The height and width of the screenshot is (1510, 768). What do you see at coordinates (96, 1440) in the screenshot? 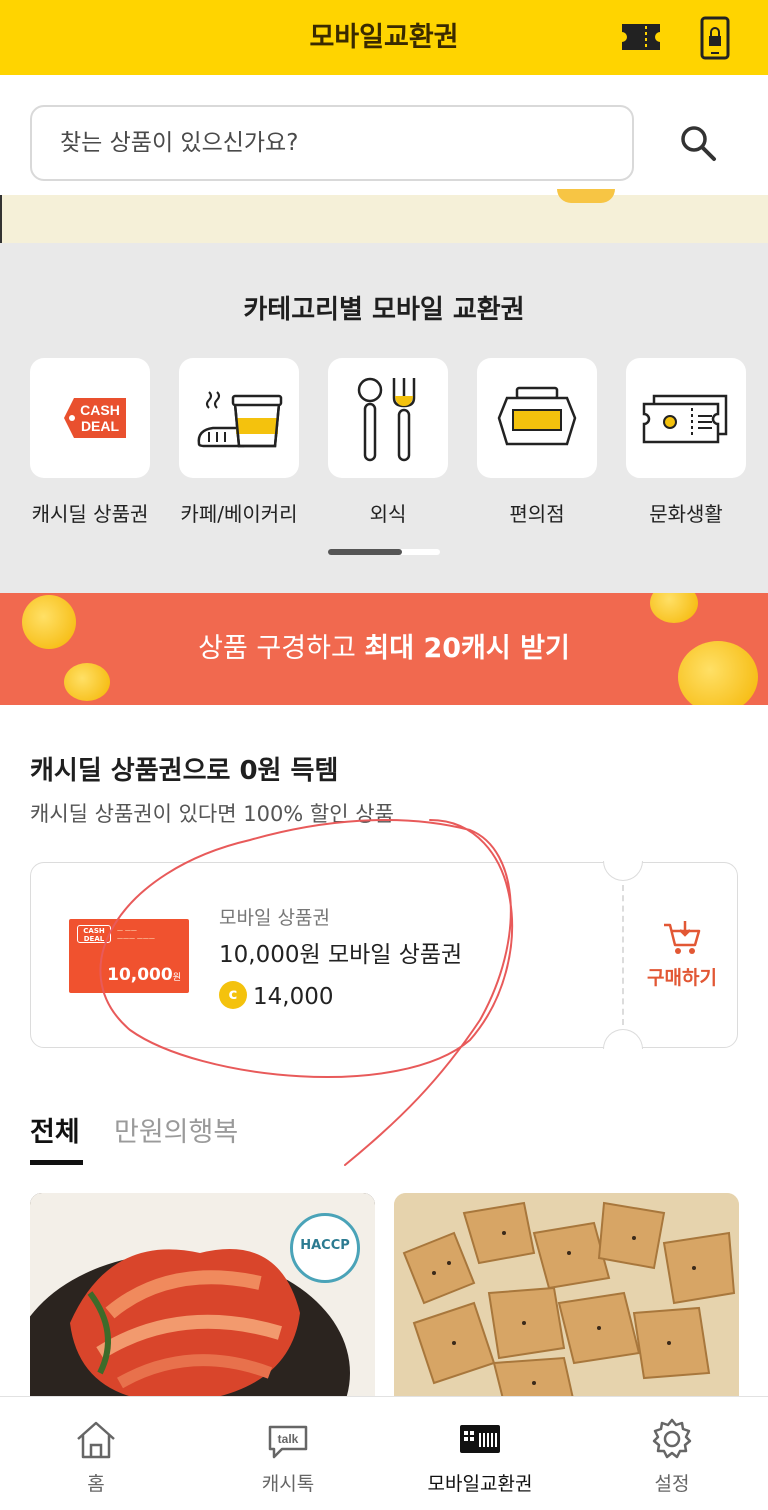
I see `home-icon` at bounding box center [96, 1440].